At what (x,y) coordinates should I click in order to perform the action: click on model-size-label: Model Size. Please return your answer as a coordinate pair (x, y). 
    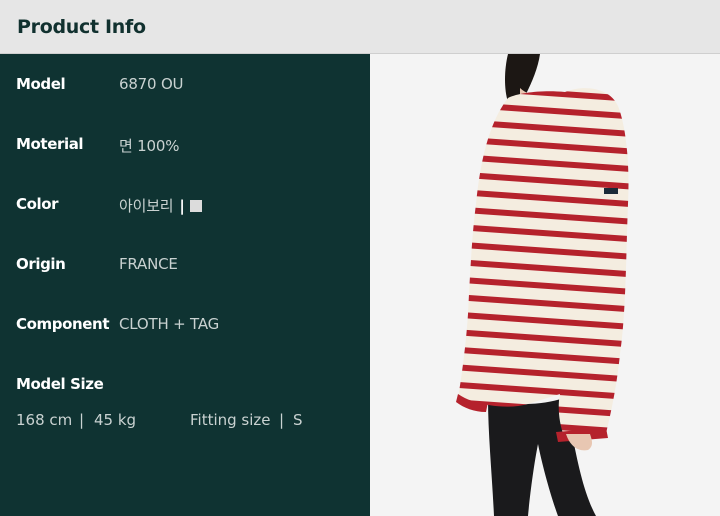
    Looking at the image, I should click on (60, 384).